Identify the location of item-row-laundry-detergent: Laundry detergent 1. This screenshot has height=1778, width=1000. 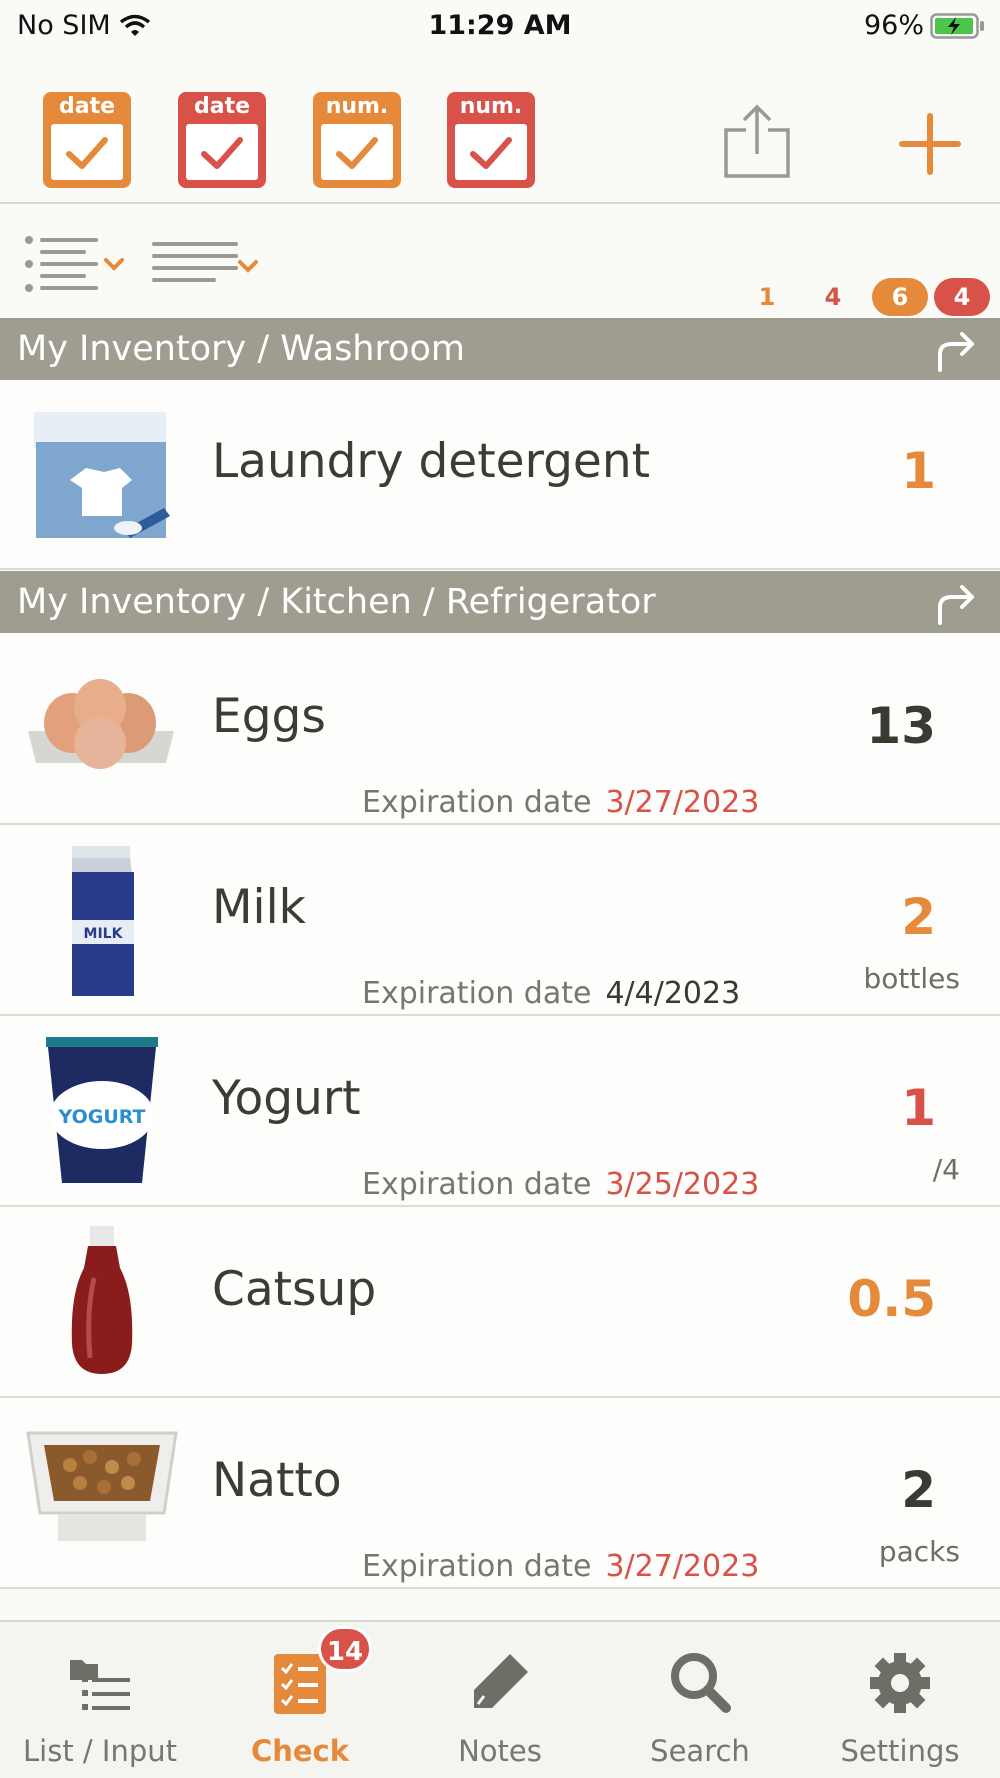
(500, 475).